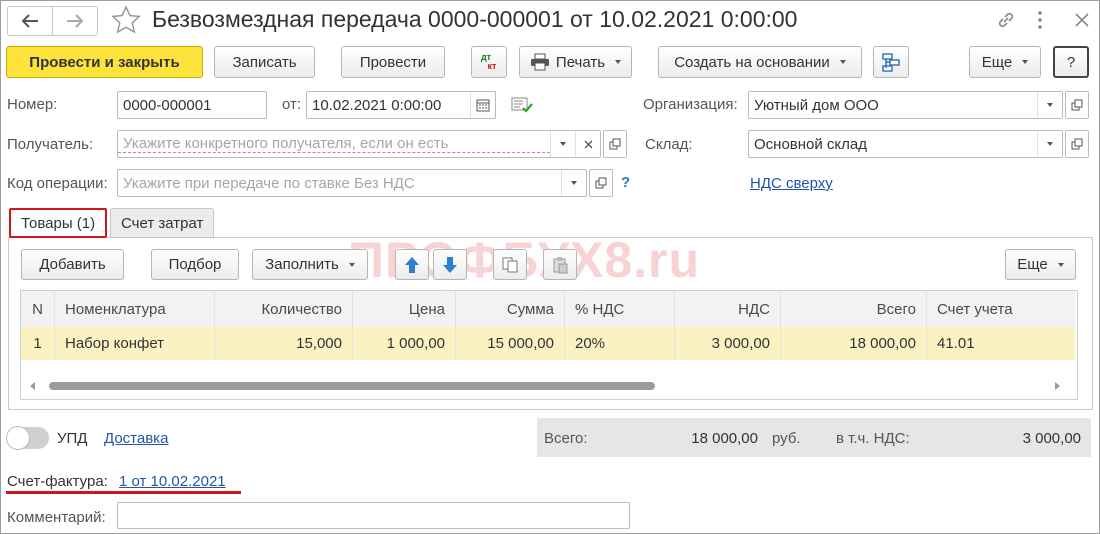 This screenshot has width=1100, height=534. Describe the element at coordinates (136, 438) in the screenshot. I see `delivery-link: Доставка` at that location.